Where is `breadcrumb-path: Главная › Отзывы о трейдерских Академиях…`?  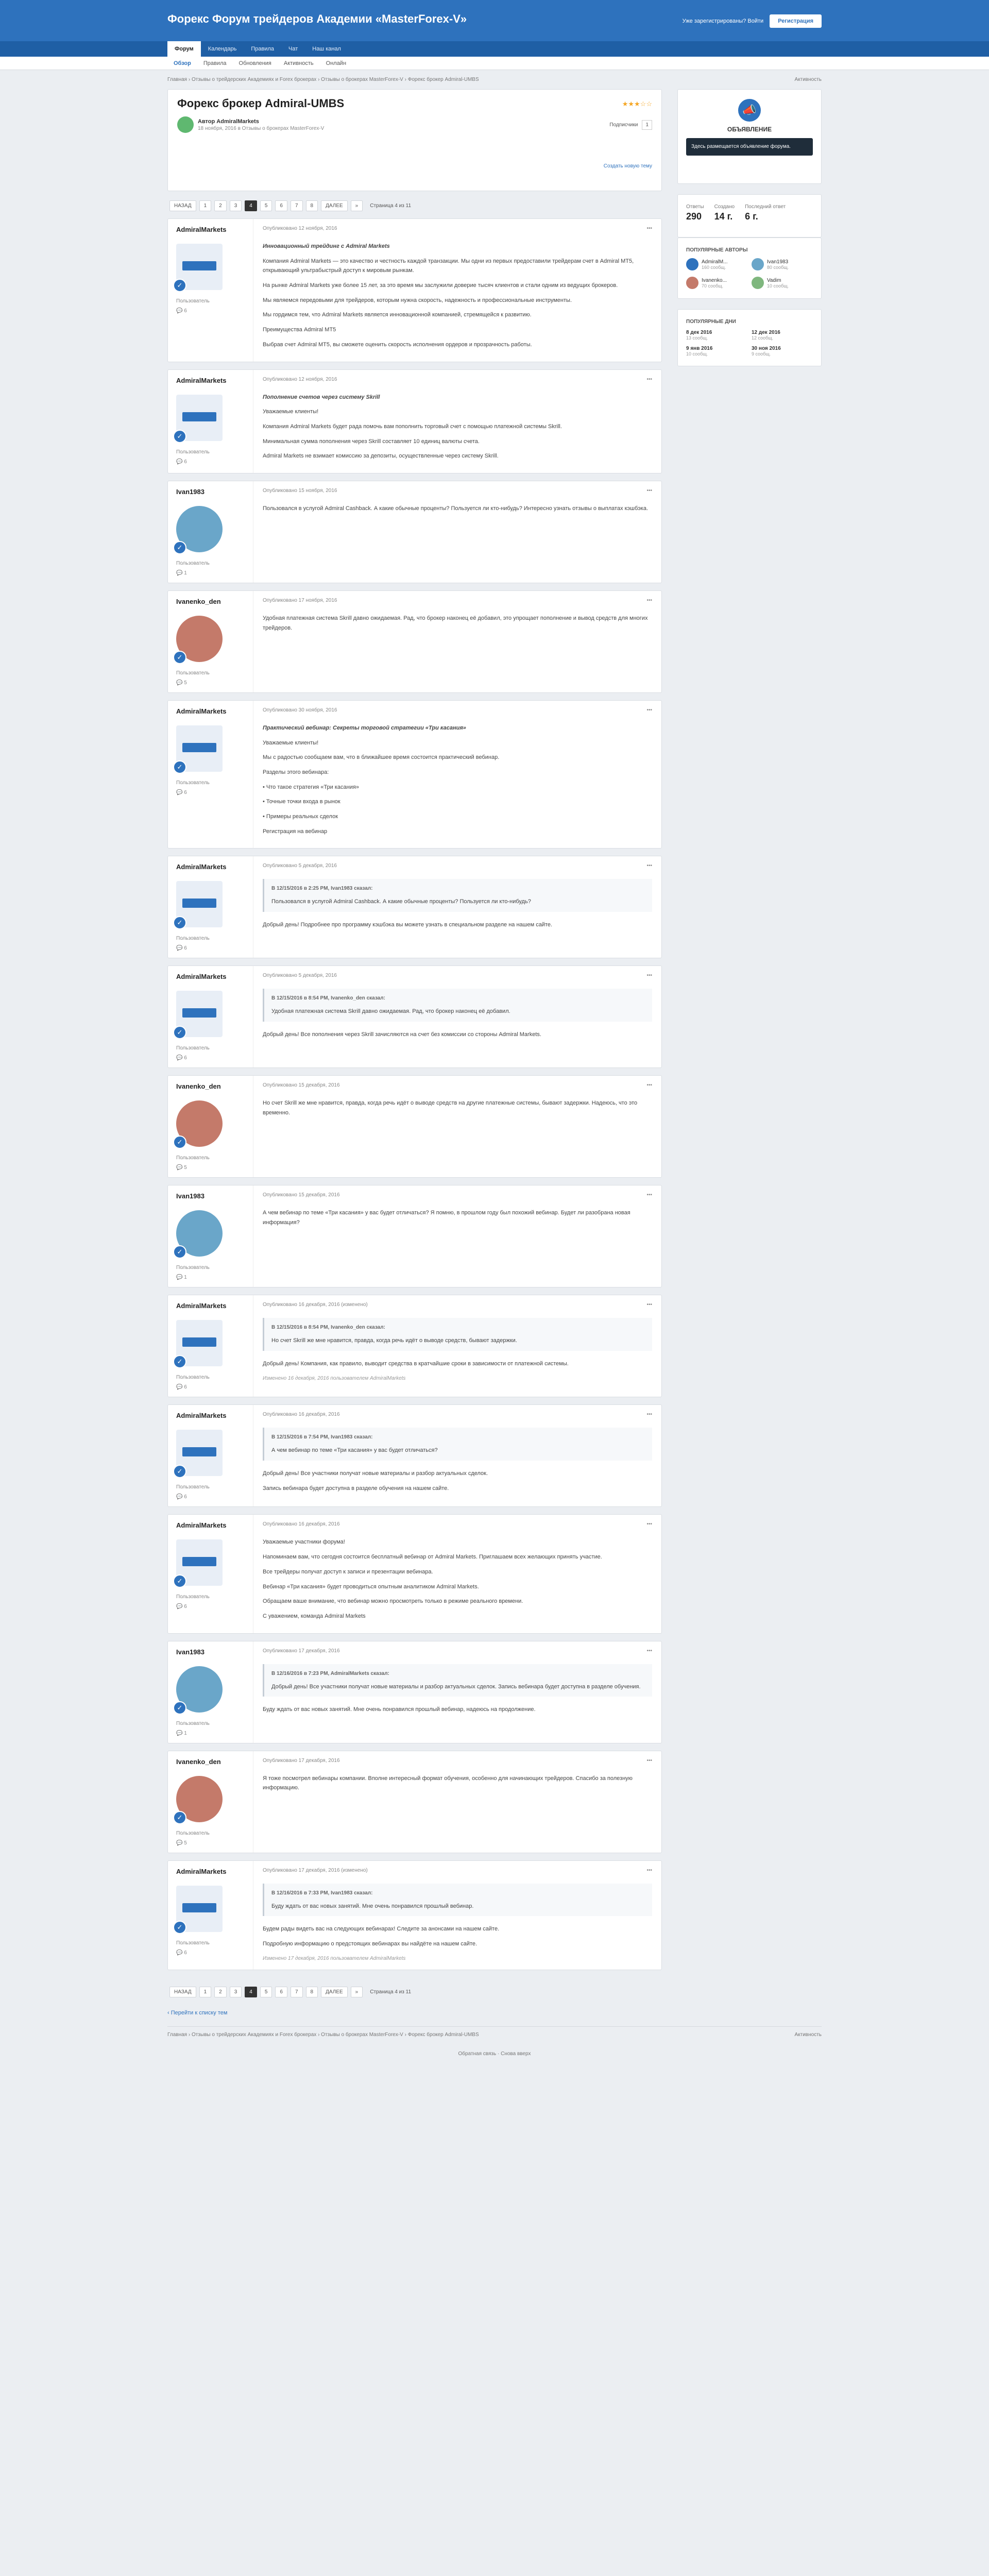
breadcrumb-path: Главная › Отзывы о трейдерских Академиях… is located at coordinates (323, 79).